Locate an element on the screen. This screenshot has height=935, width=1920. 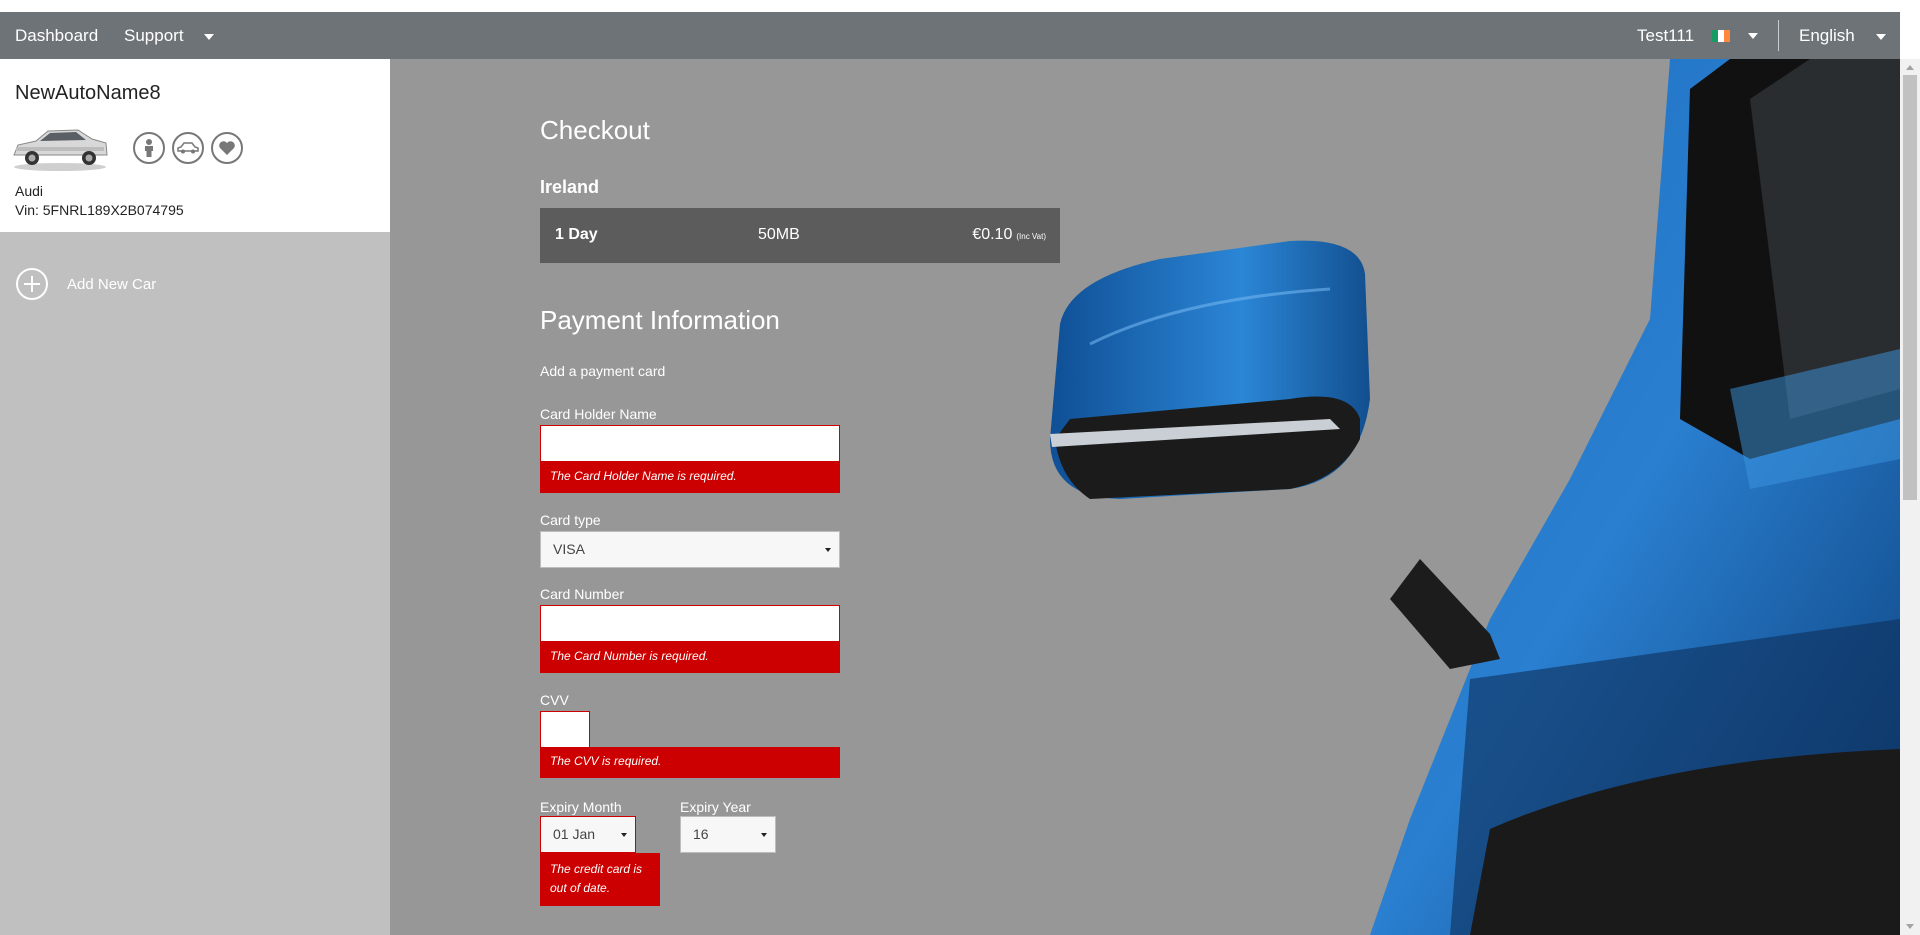
plan-price: €0.10 is located at coordinates (992, 234).